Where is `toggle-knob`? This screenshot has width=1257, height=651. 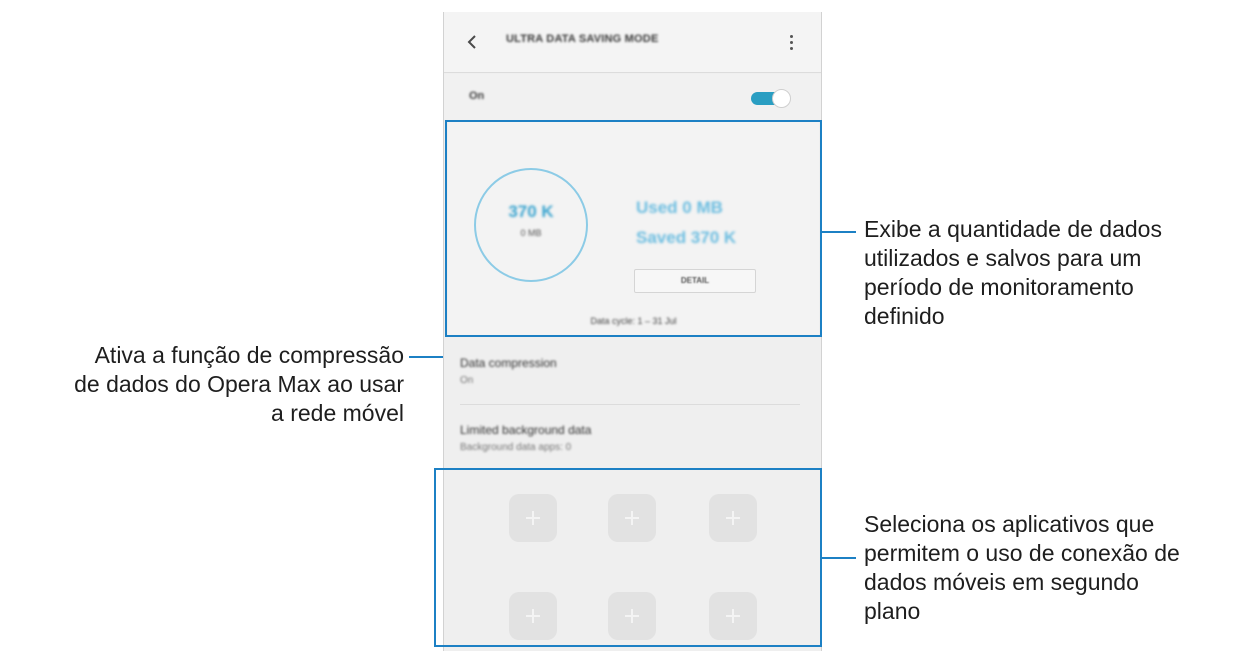 toggle-knob is located at coordinates (781, 98).